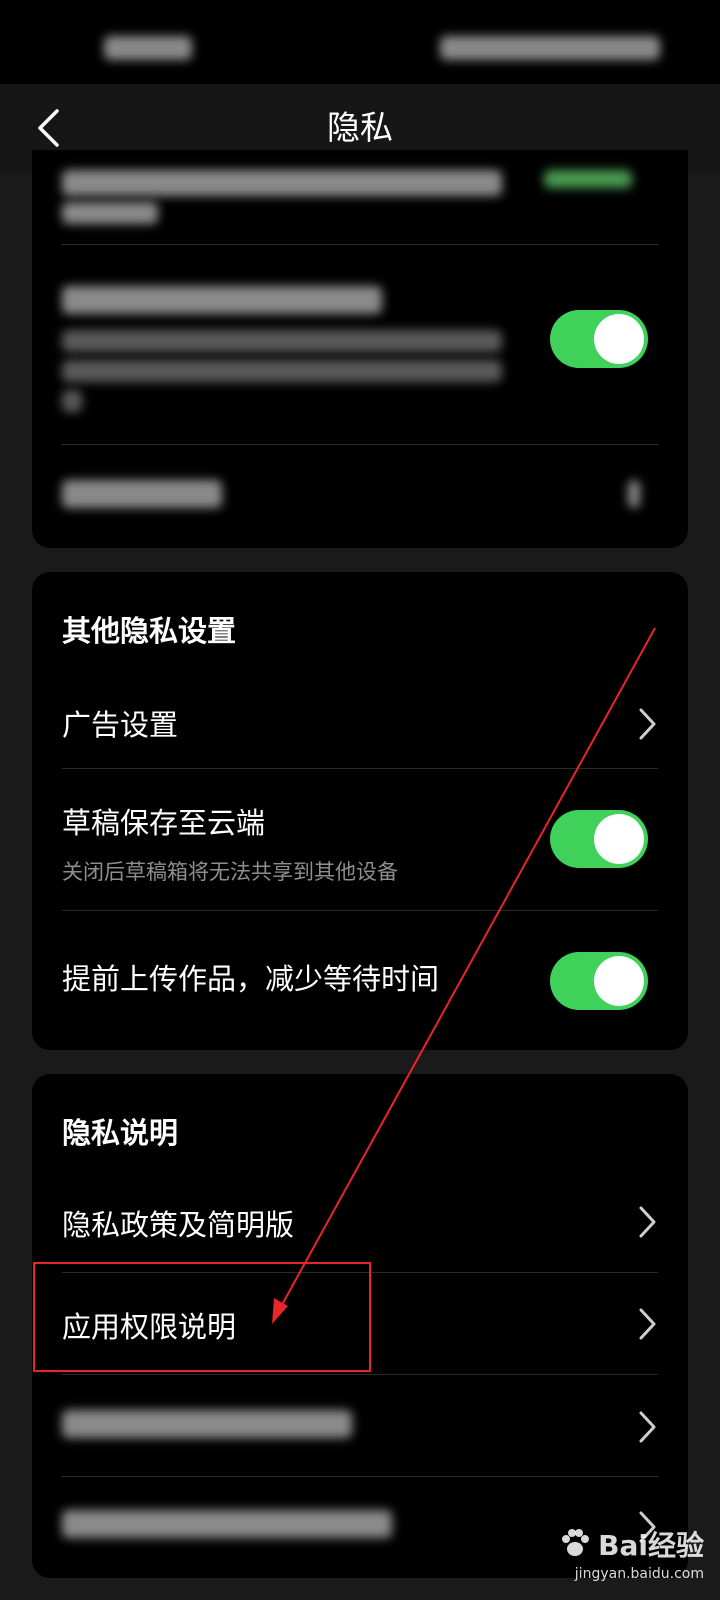 This screenshot has height=1600, width=720. What do you see at coordinates (639, 1574) in the screenshot?
I see `watermark-url: jingyan.baidu.com` at bounding box center [639, 1574].